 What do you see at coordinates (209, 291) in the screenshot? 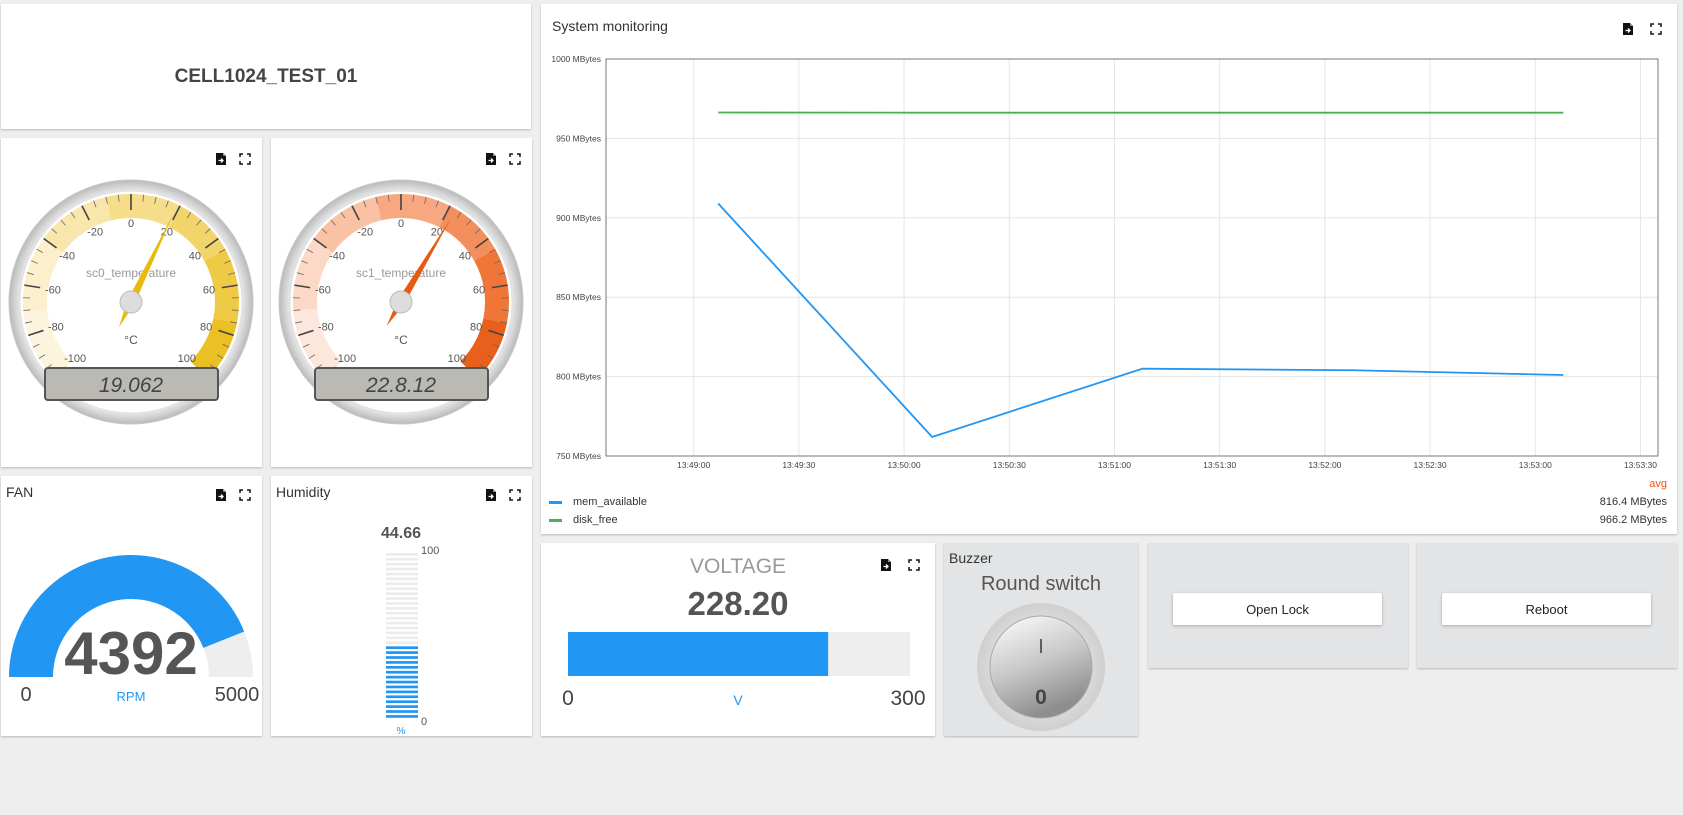
I see `gauge-tick-label: 60` at bounding box center [209, 291].